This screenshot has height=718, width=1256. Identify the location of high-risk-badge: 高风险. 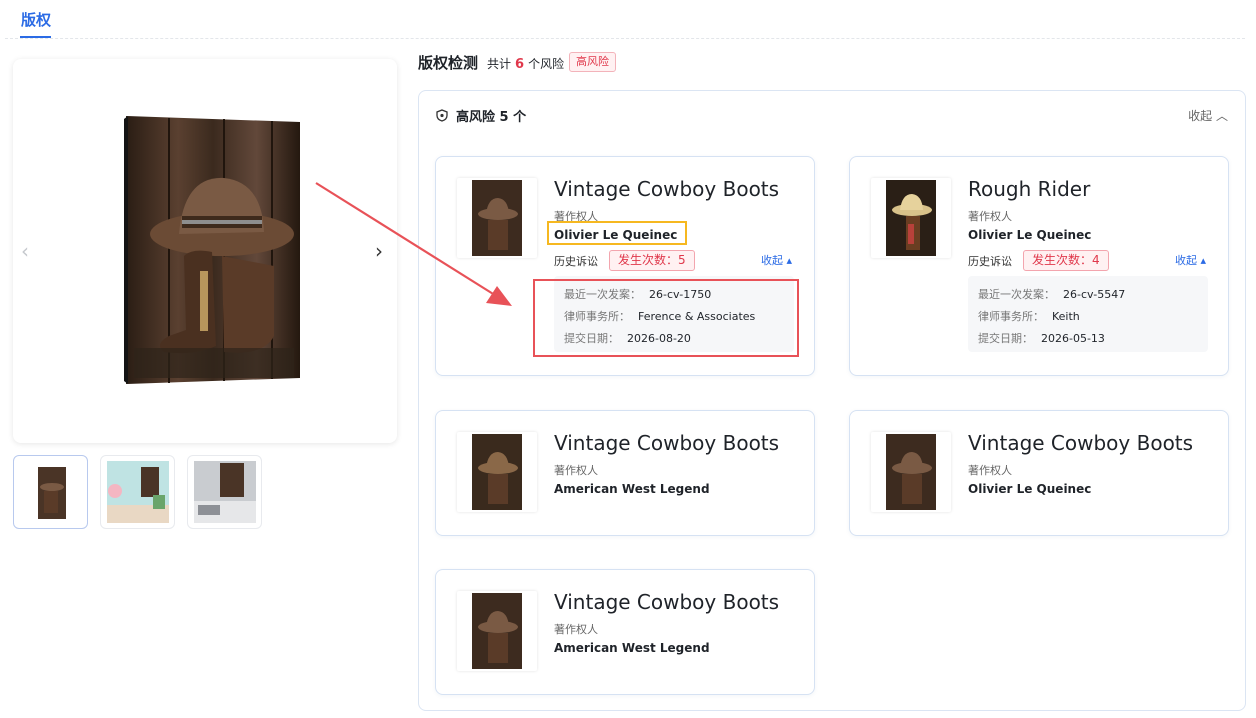
(592, 62).